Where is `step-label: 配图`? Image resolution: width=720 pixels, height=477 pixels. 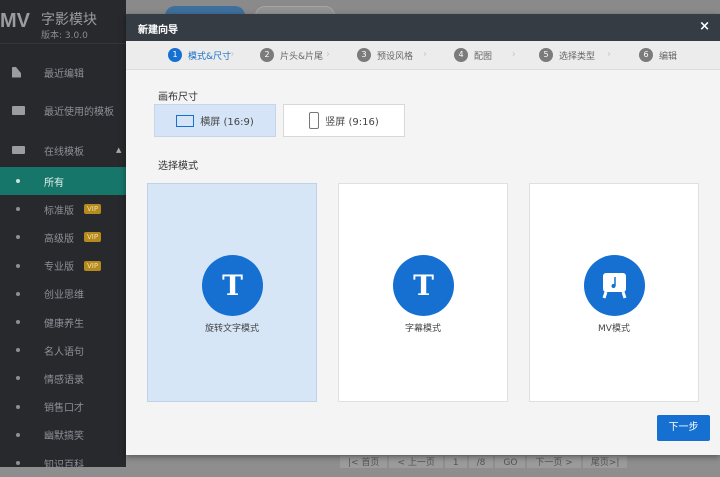
step-label: 配图 is located at coordinates (483, 56).